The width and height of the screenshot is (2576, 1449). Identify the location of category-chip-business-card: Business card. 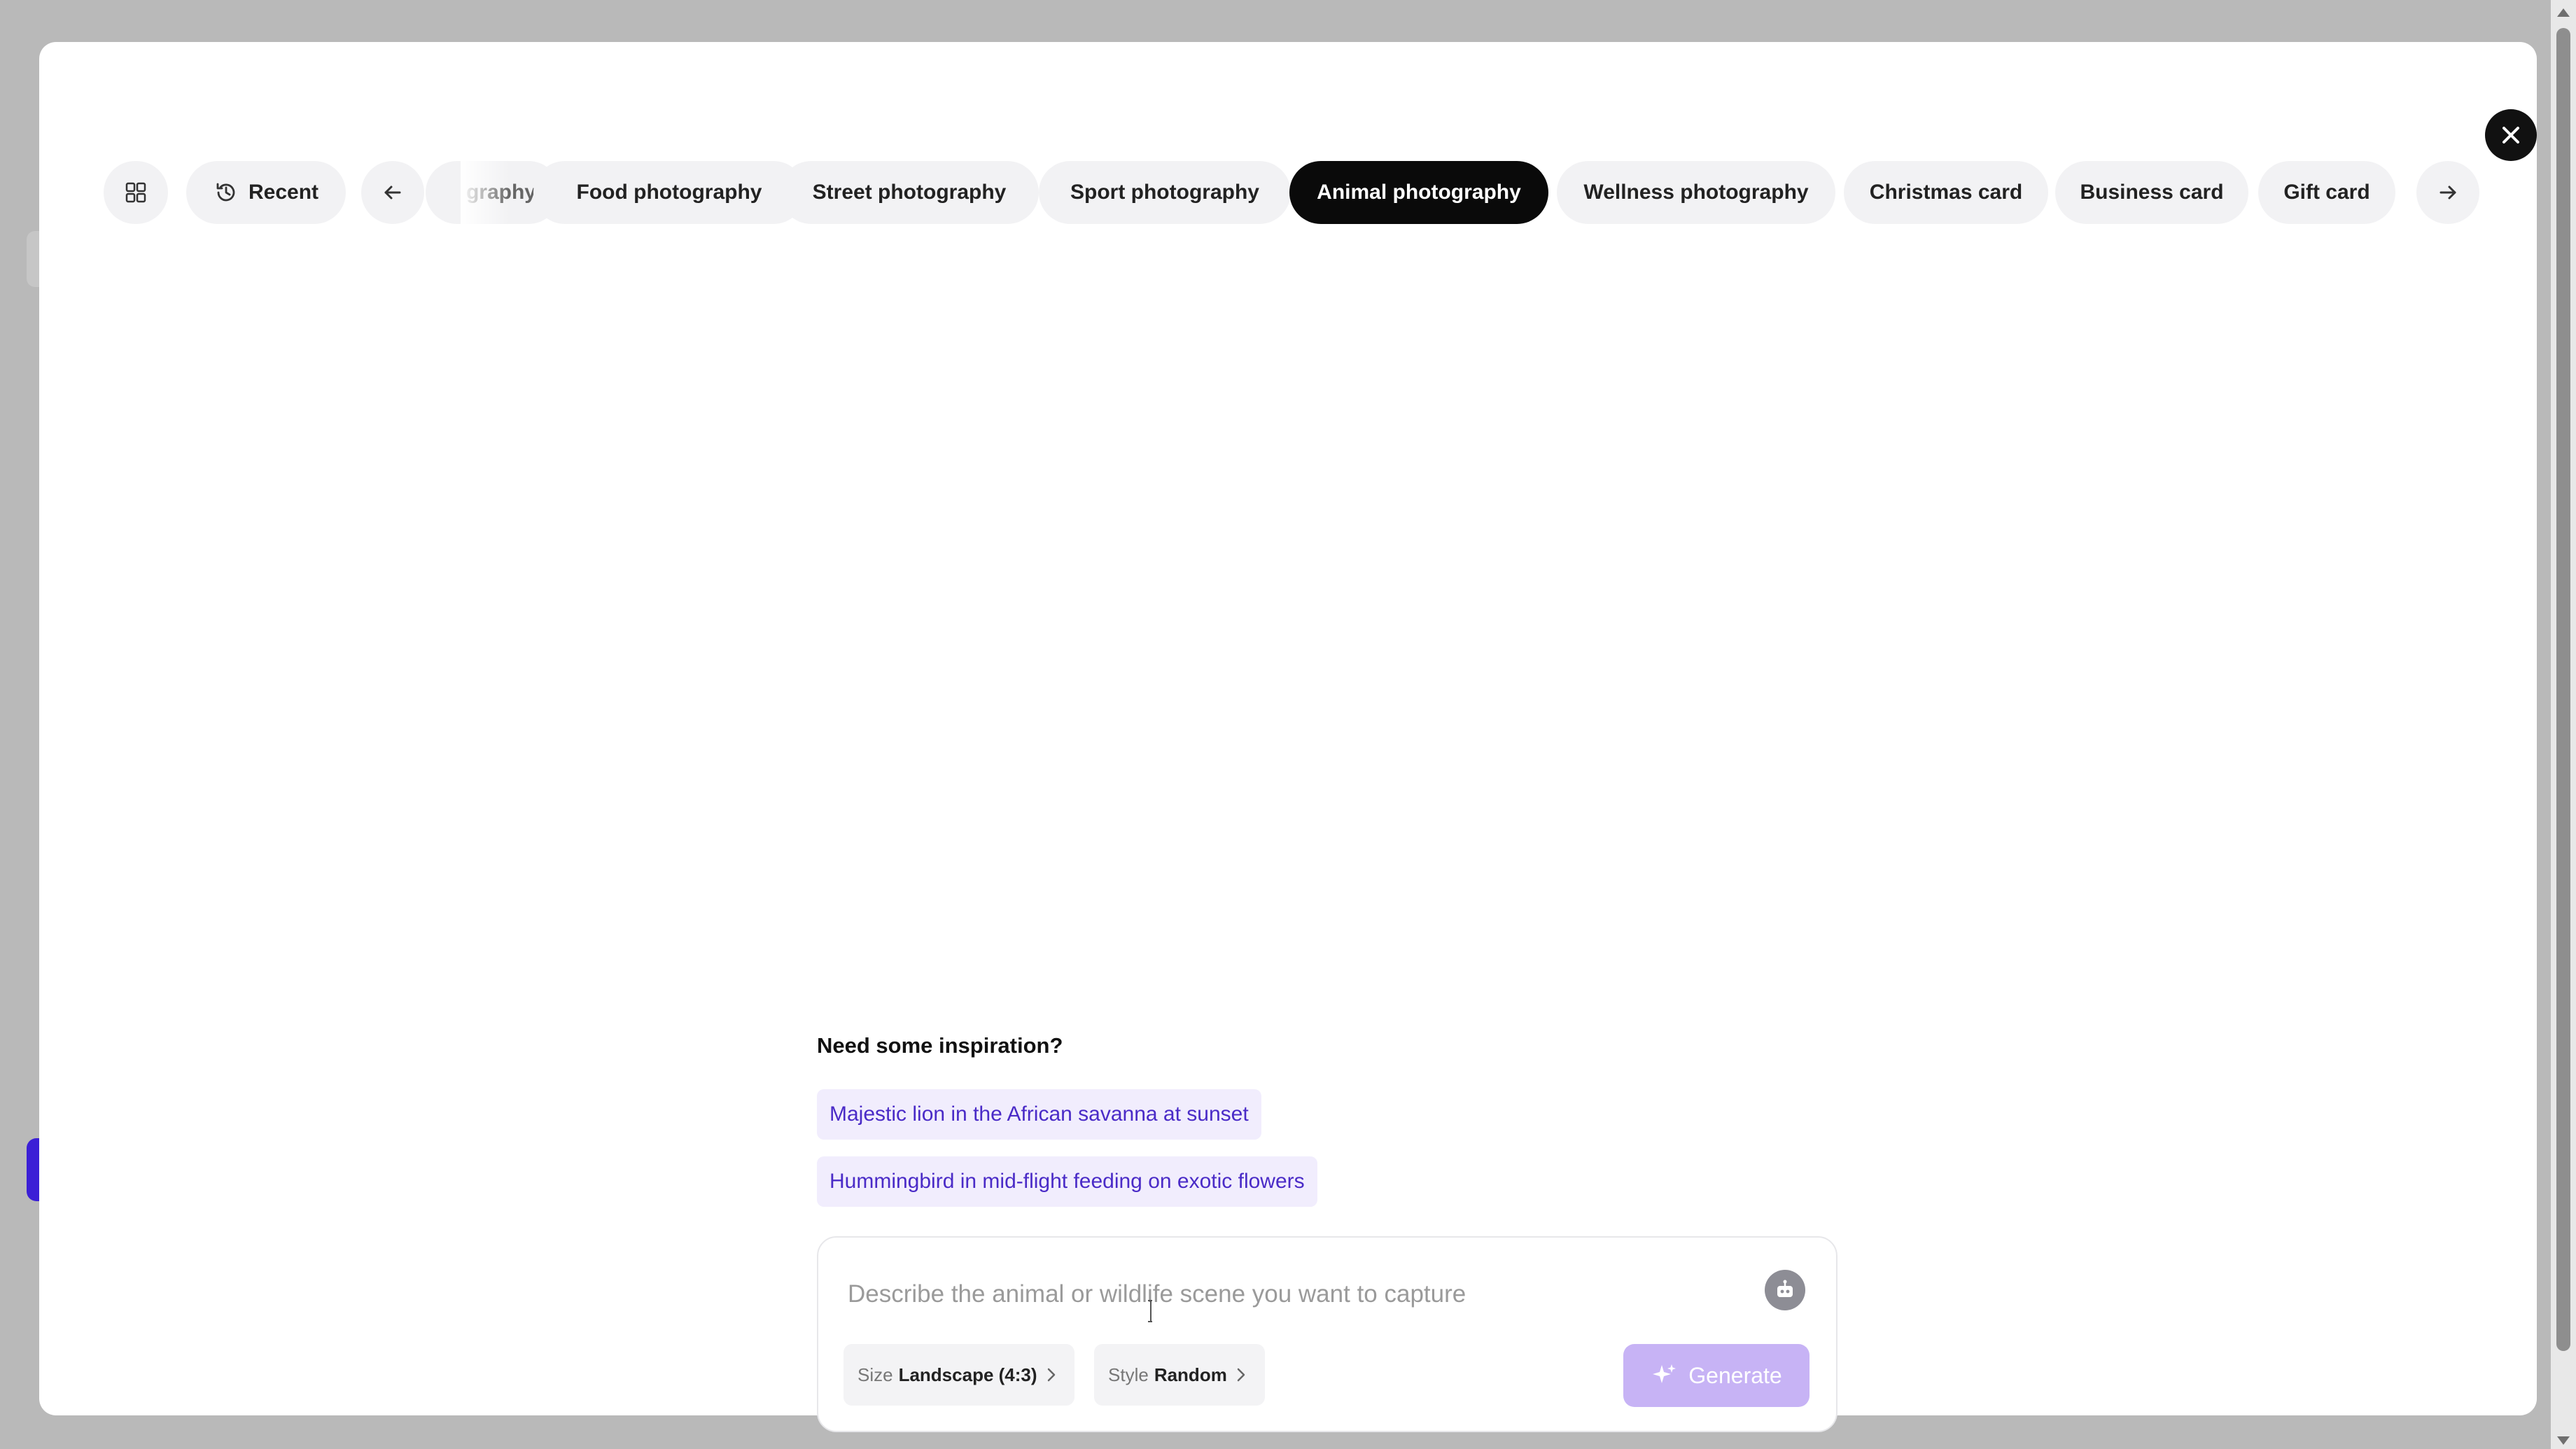
(2151, 192).